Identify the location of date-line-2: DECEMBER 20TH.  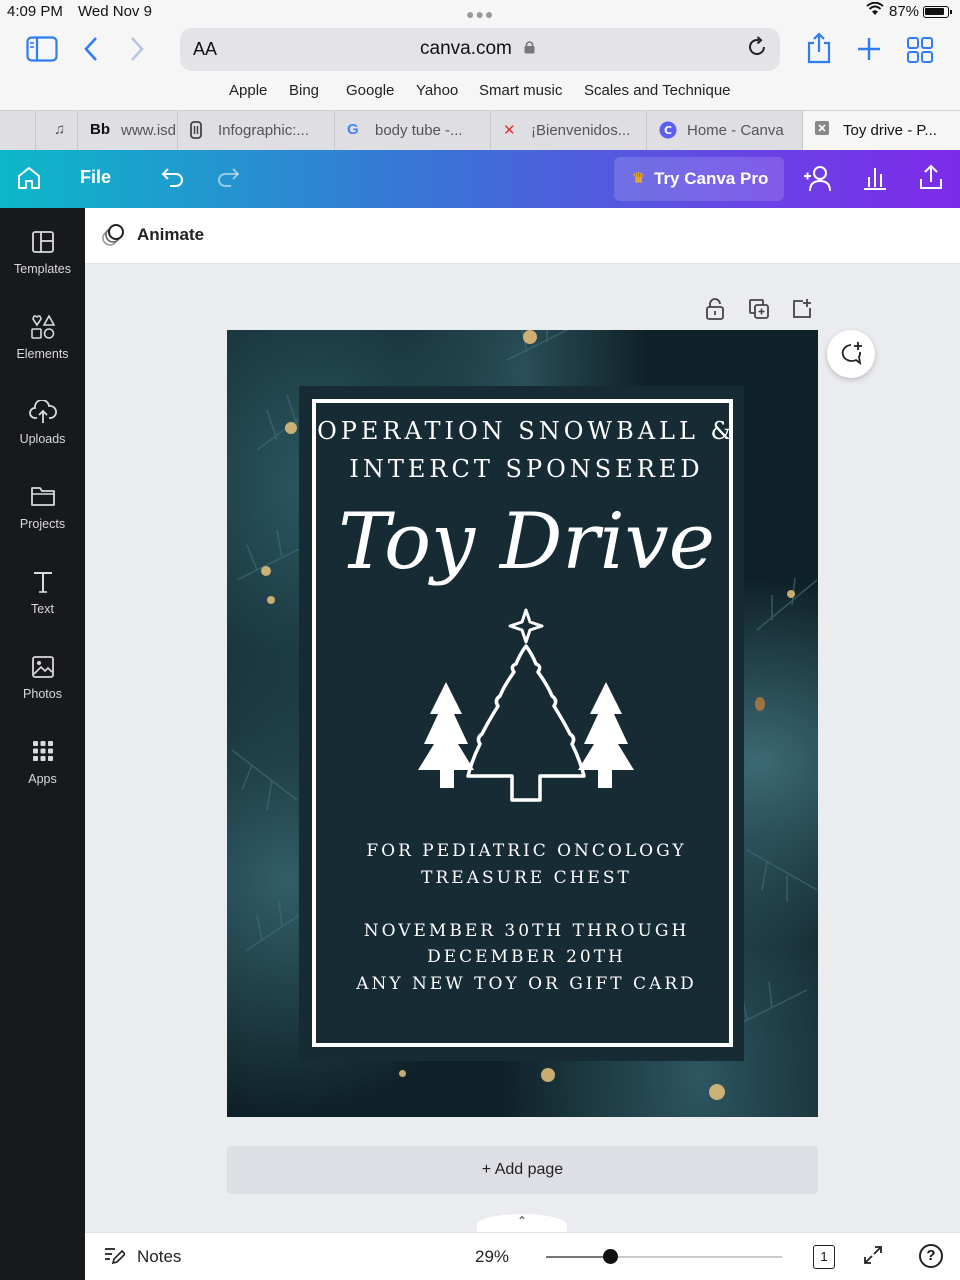
(526, 957).